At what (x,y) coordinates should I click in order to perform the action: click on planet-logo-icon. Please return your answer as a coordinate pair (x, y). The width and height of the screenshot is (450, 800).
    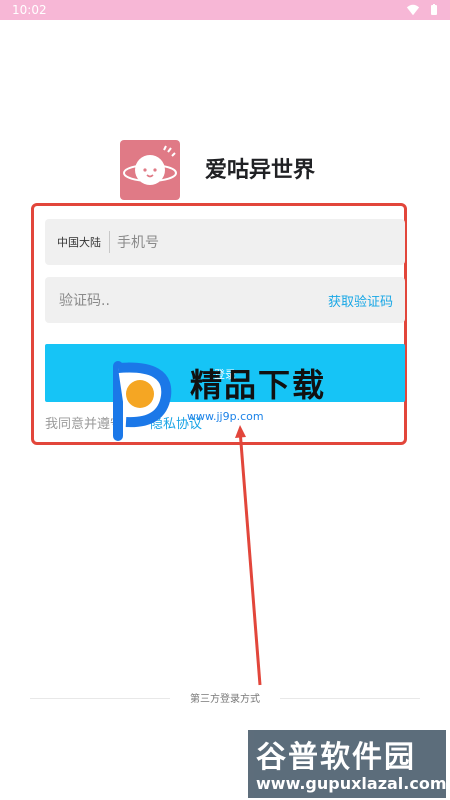
    Looking at the image, I should click on (150, 165).